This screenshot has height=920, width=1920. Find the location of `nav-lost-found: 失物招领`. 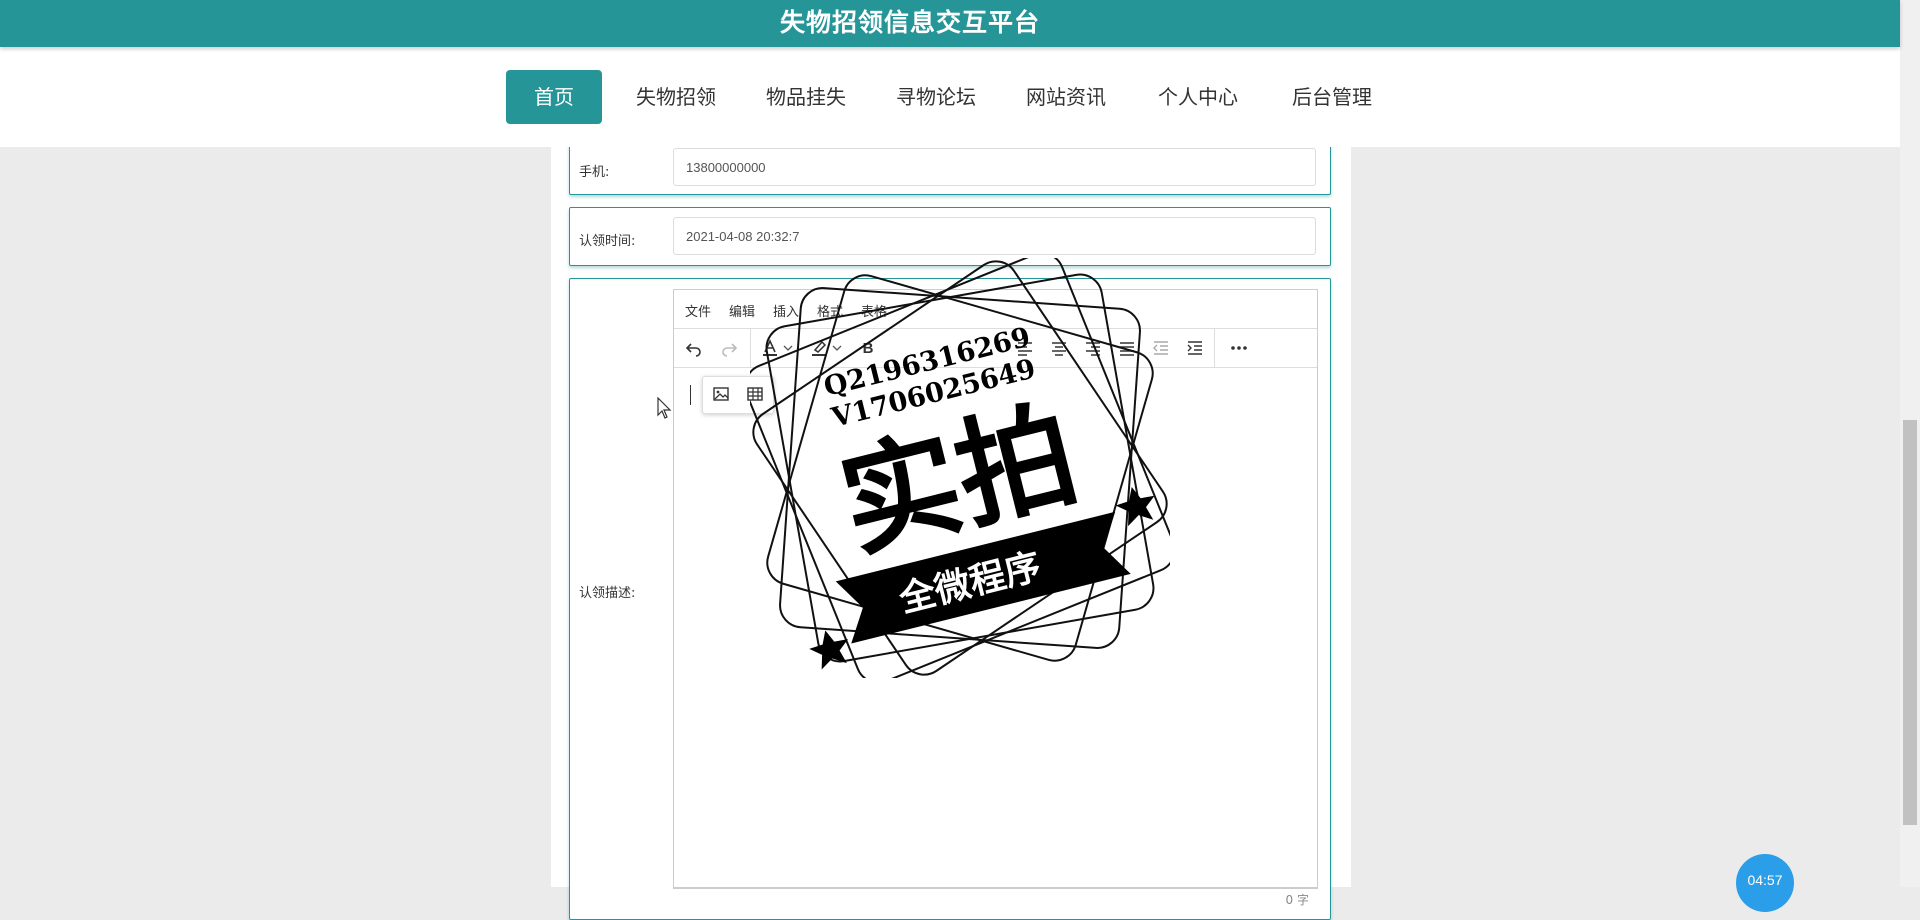

nav-lost-found: 失物招领 is located at coordinates (676, 97).